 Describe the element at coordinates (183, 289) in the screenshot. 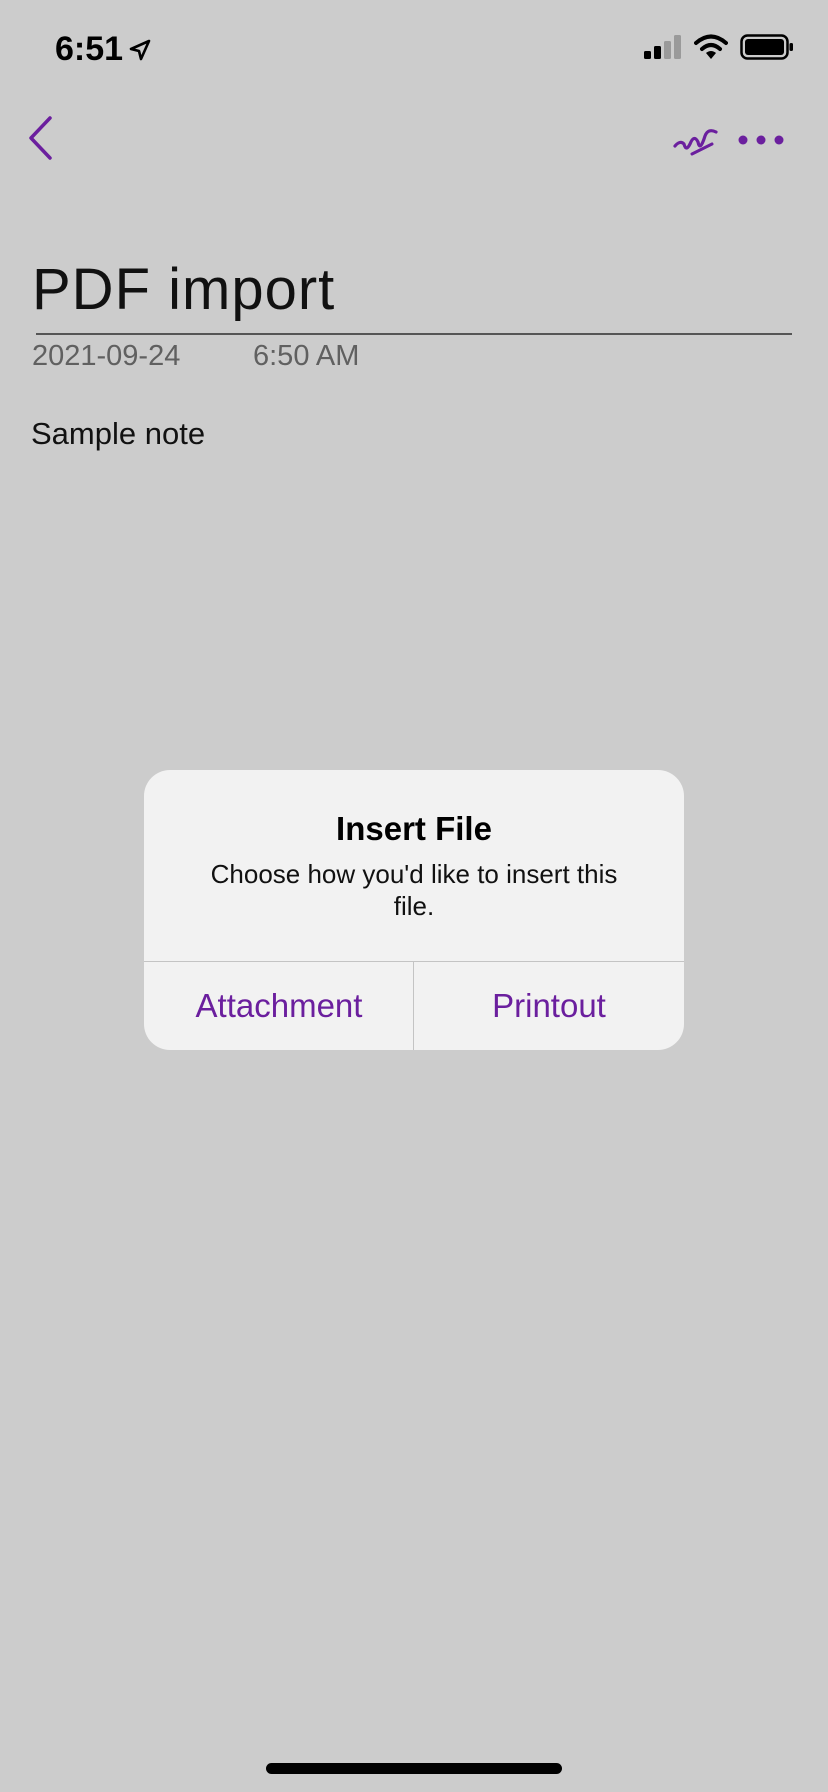

I see `note-title: PDF import` at that location.